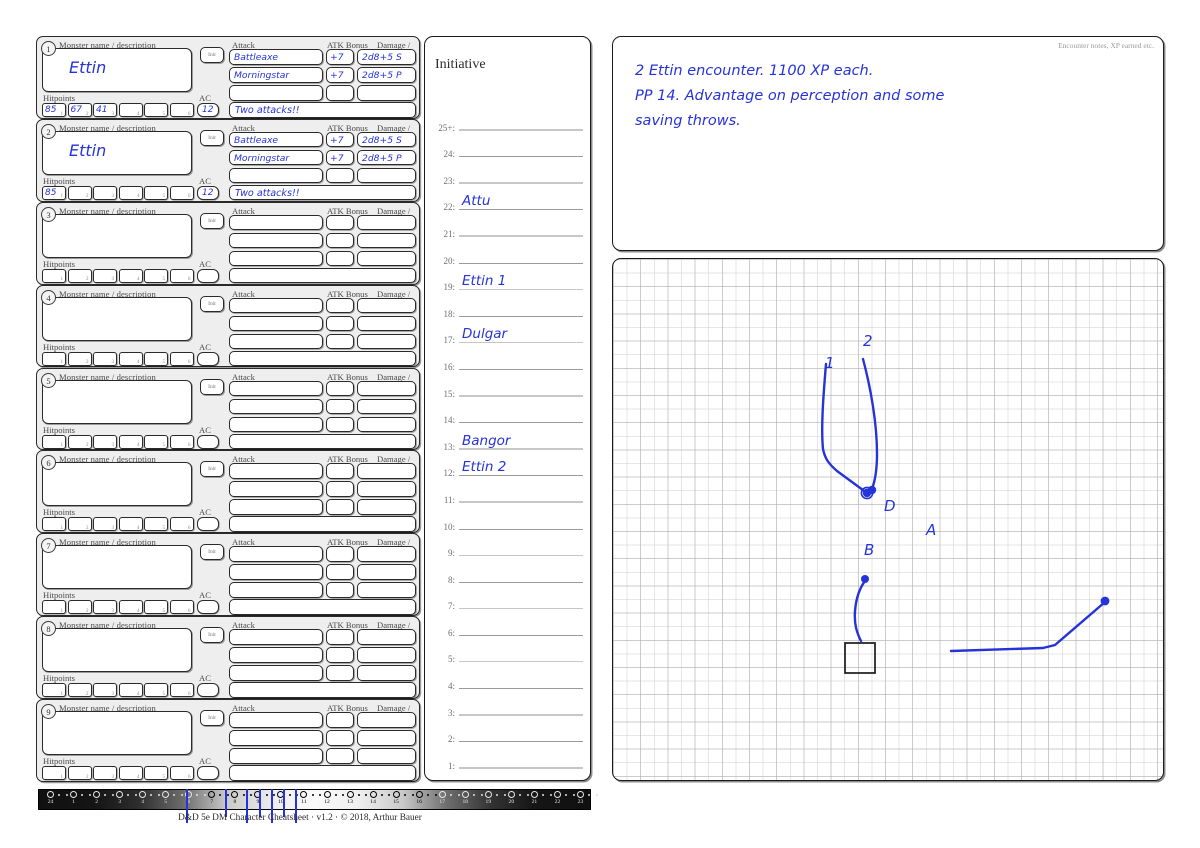  I want to click on initiative-row: 25+:, so click(509, 120).